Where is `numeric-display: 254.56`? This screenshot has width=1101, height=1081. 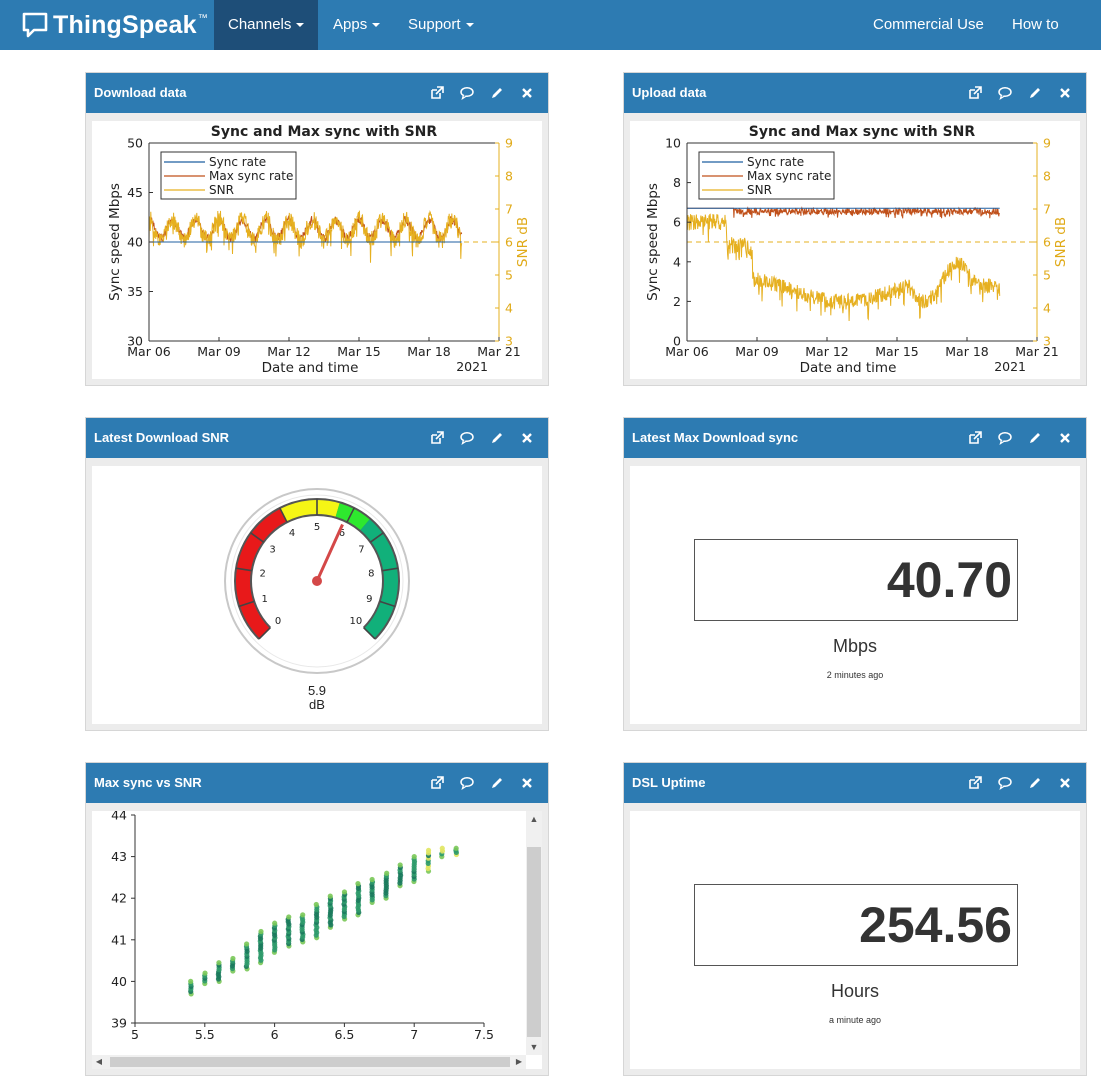 numeric-display: 254.56 is located at coordinates (856, 925).